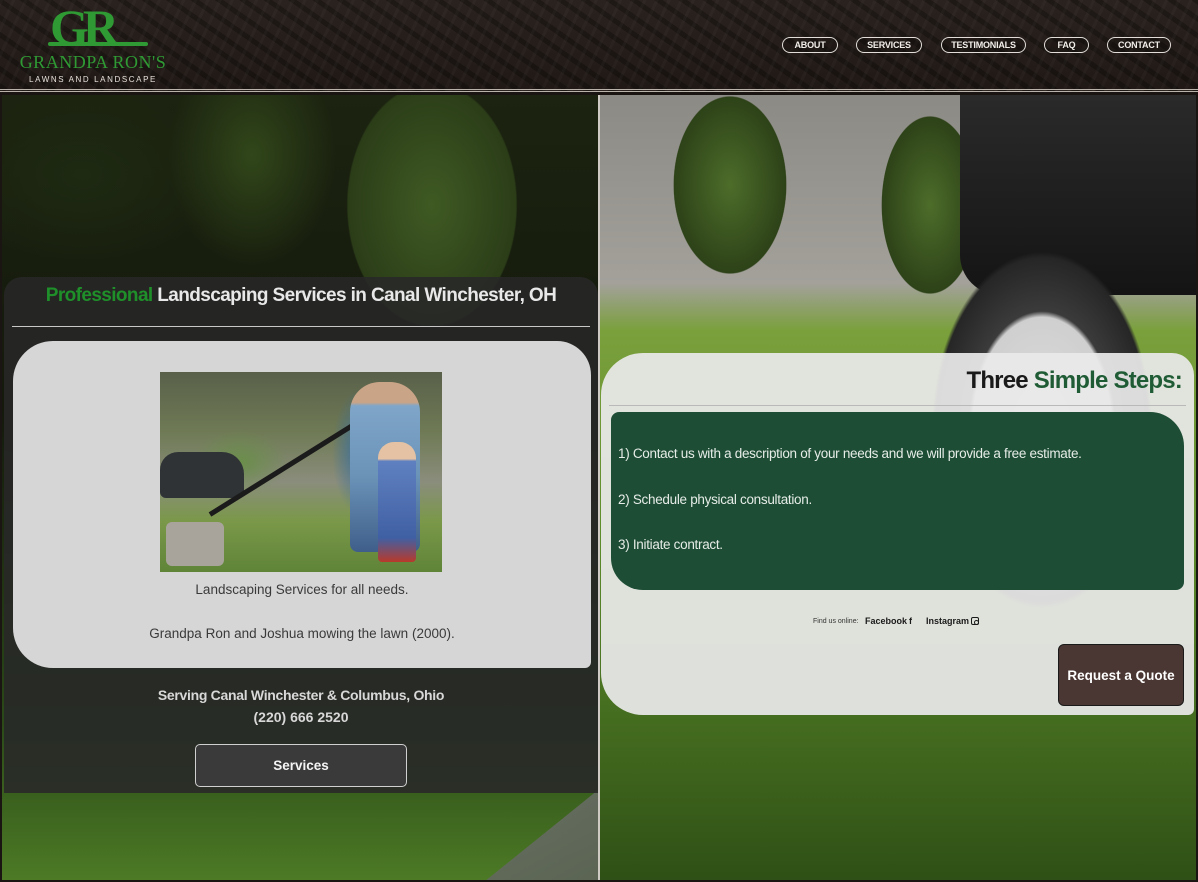 The width and height of the screenshot is (1198, 882). What do you see at coordinates (599, 487) in the screenshot?
I see `panel-divider` at bounding box center [599, 487].